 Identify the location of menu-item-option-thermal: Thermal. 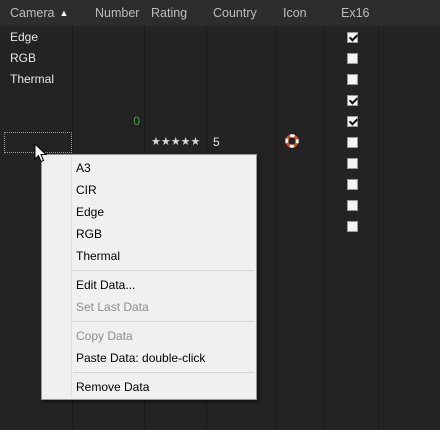
(98, 256).